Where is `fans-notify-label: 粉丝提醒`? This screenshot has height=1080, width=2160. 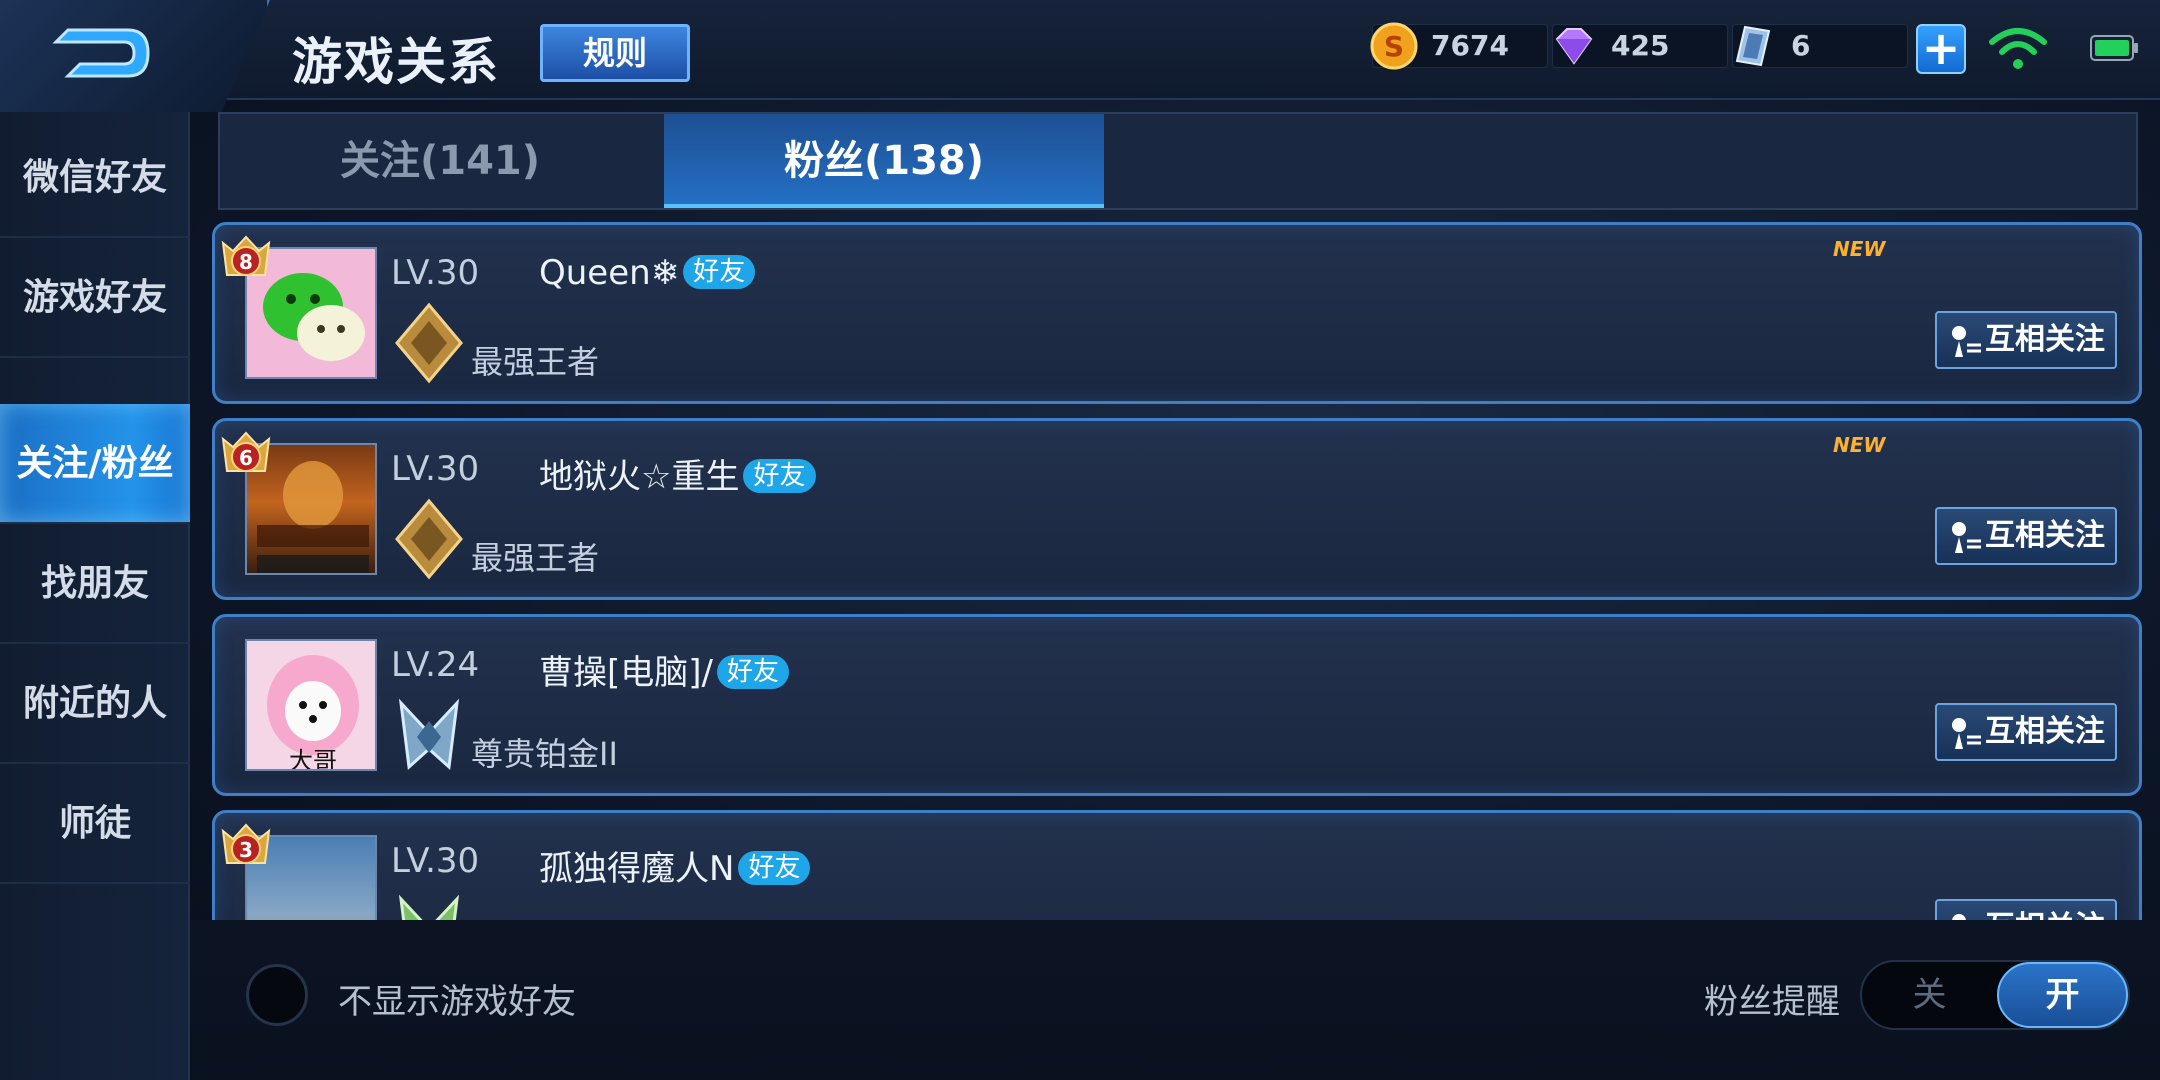
fans-notify-label: 粉丝提醒 is located at coordinates (1772, 1002).